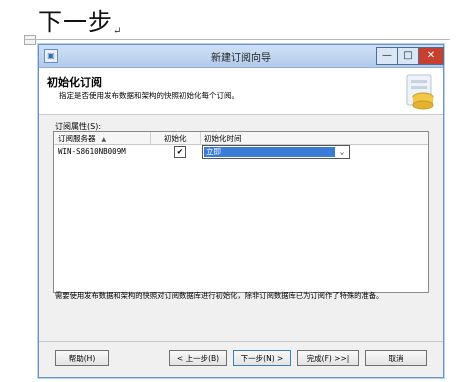  I want to click on chevron-down-icon: ⌄, so click(342, 152).